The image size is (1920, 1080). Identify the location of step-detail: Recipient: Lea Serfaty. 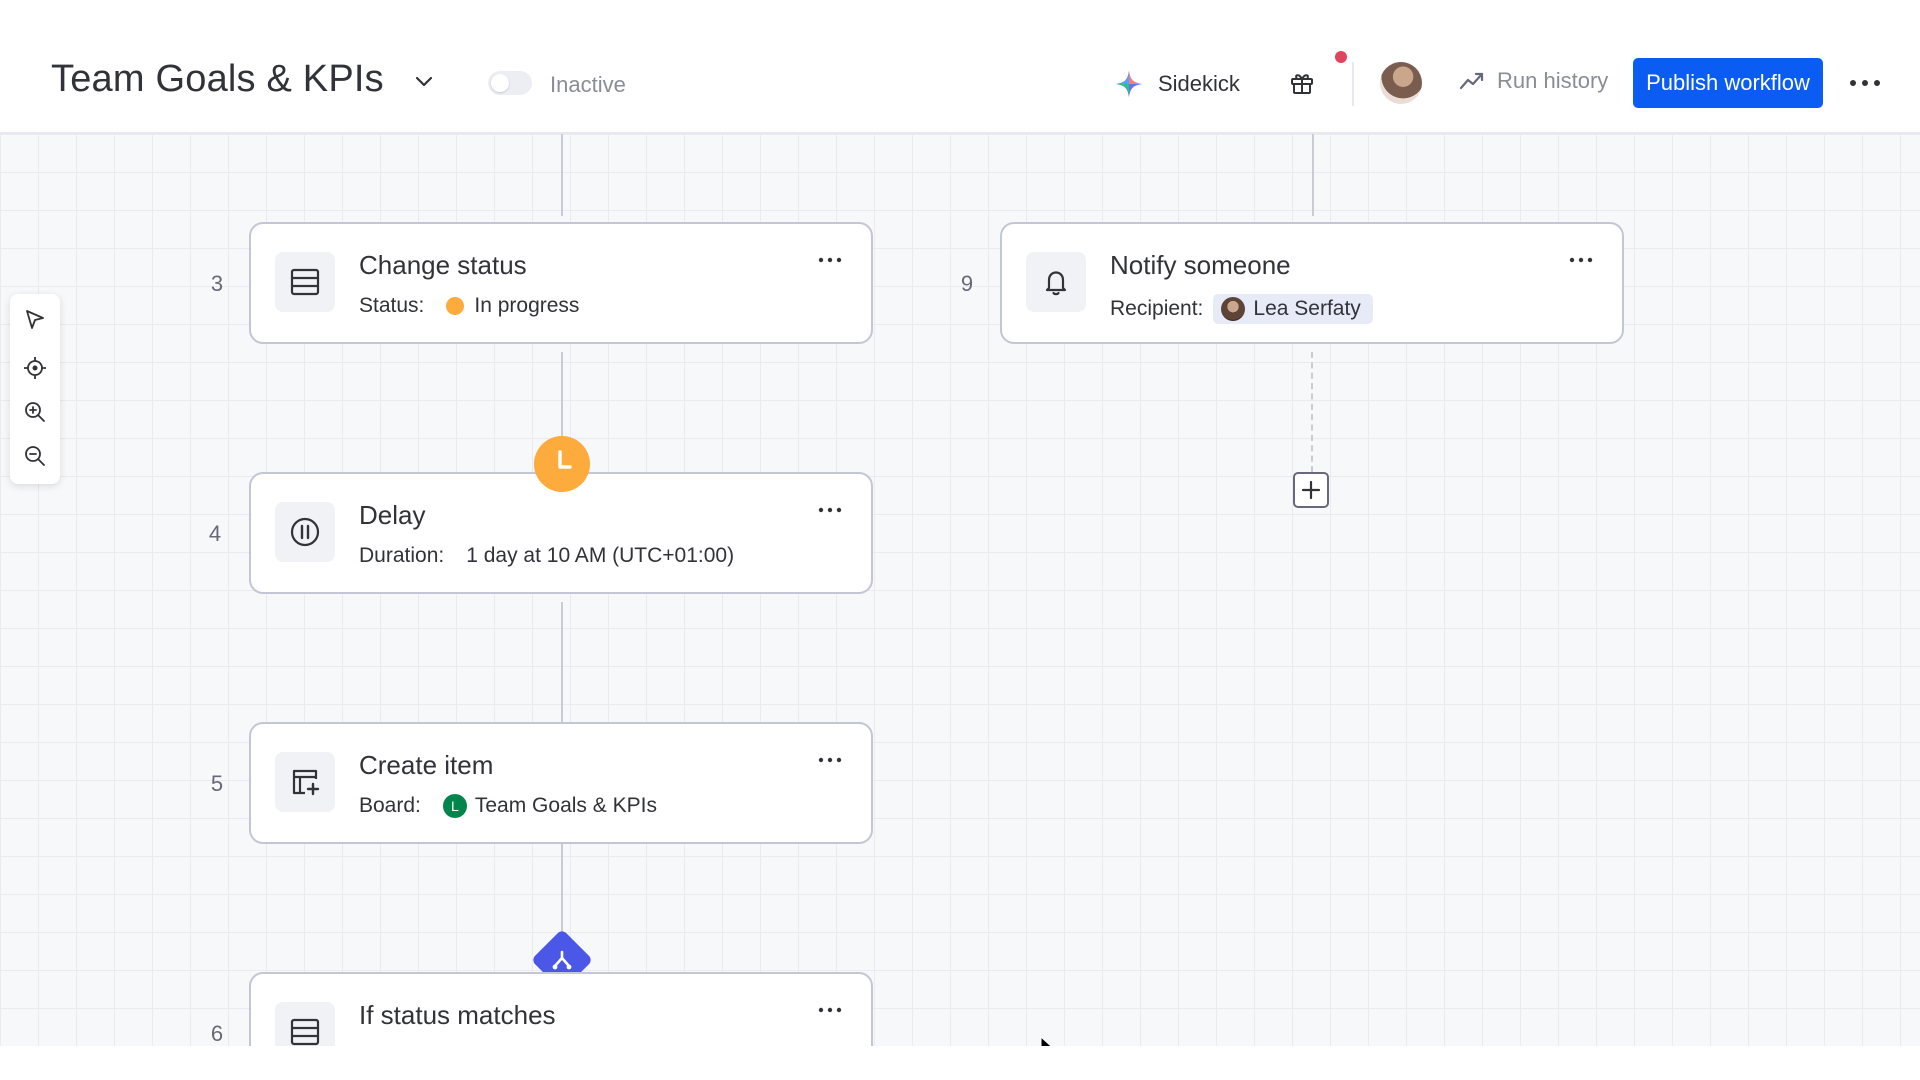
(1241, 309).